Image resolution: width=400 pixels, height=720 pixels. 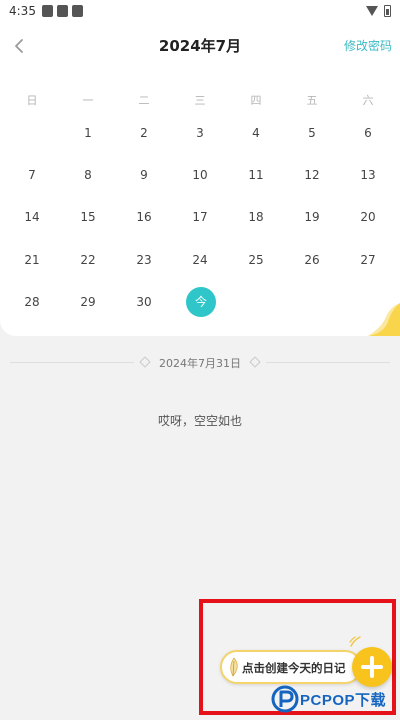 I want to click on calendar-day: 26, so click(x=312, y=260).